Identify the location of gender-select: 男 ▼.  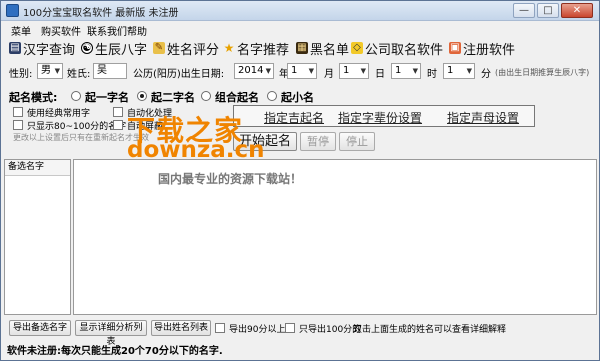
(50, 71).